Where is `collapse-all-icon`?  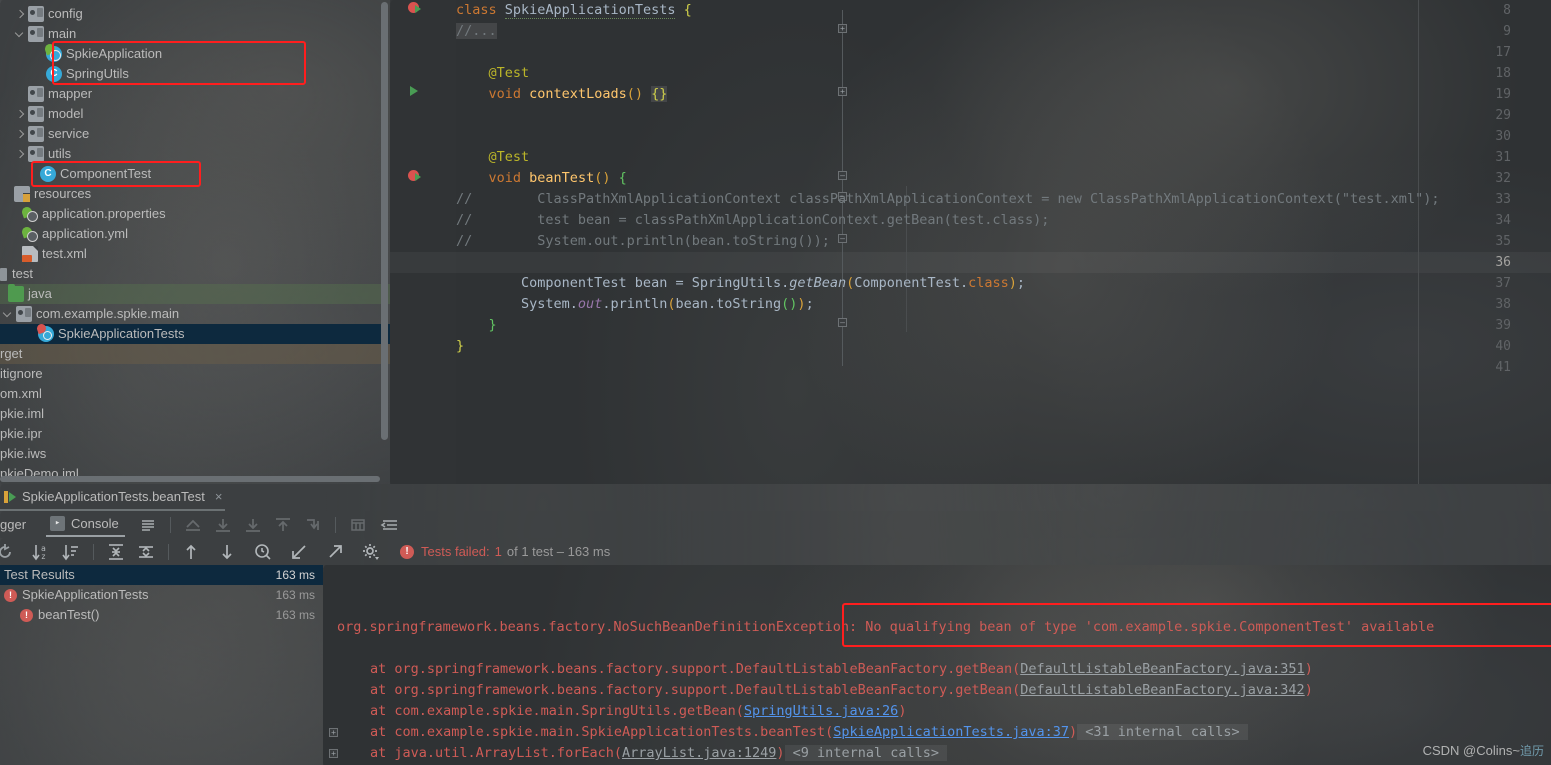
collapse-all-icon is located at coordinates (146, 552).